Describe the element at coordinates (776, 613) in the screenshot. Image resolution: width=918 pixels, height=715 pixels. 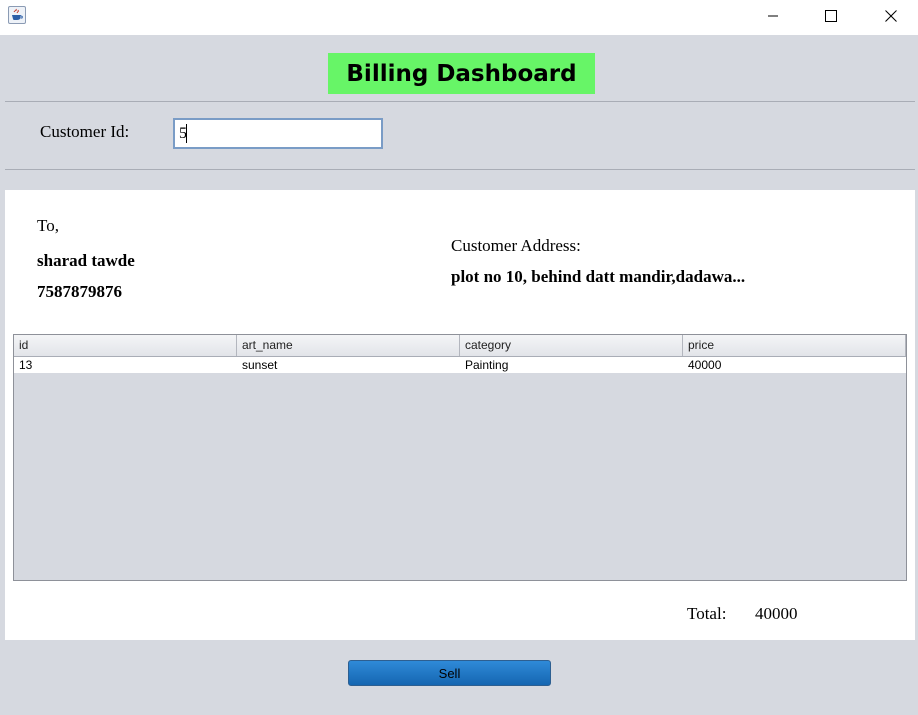
I see `total-value: 40000` at that location.